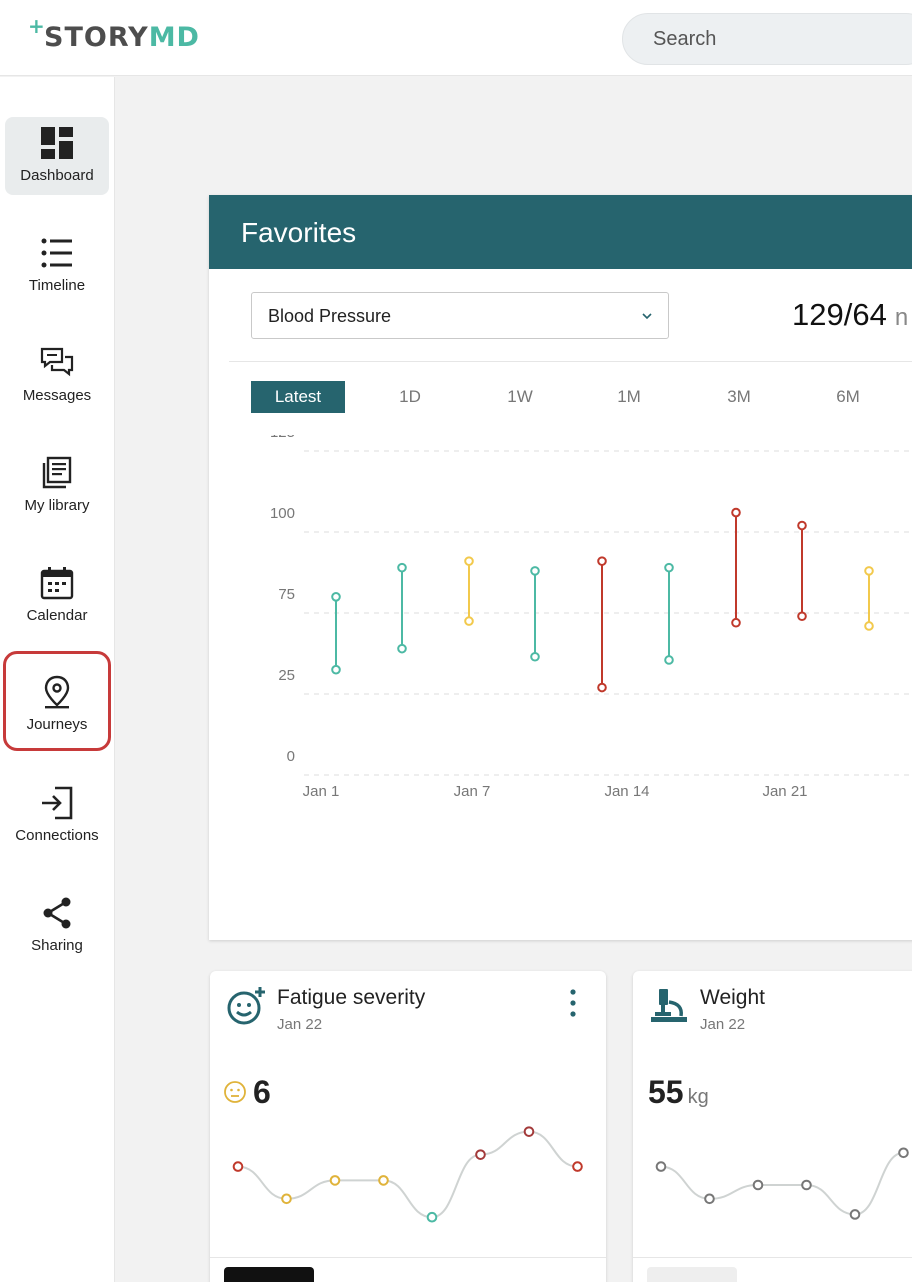 This screenshot has height=1282, width=912. I want to click on fatigue-card: Fatigue severity Jan 22 6, so click(408, 1126).